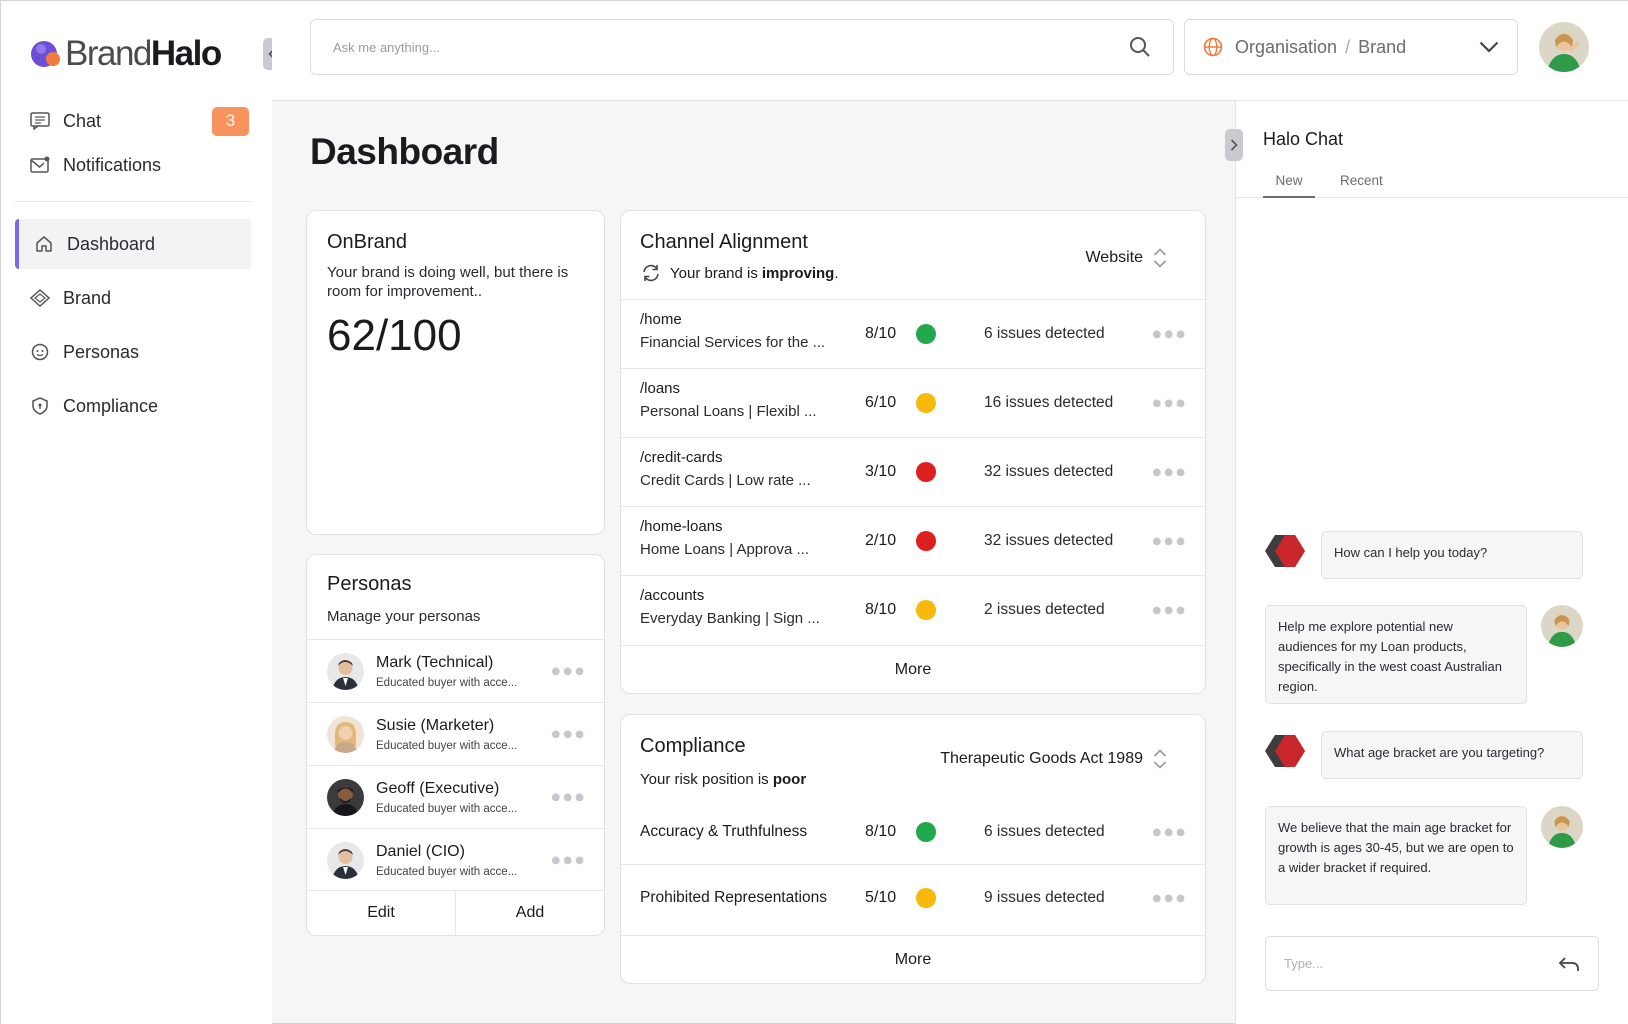 The width and height of the screenshot is (1628, 1024). What do you see at coordinates (133, 352) in the screenshot?
I see `nav-item-personas: Personas` at bounding box center [133, 352].